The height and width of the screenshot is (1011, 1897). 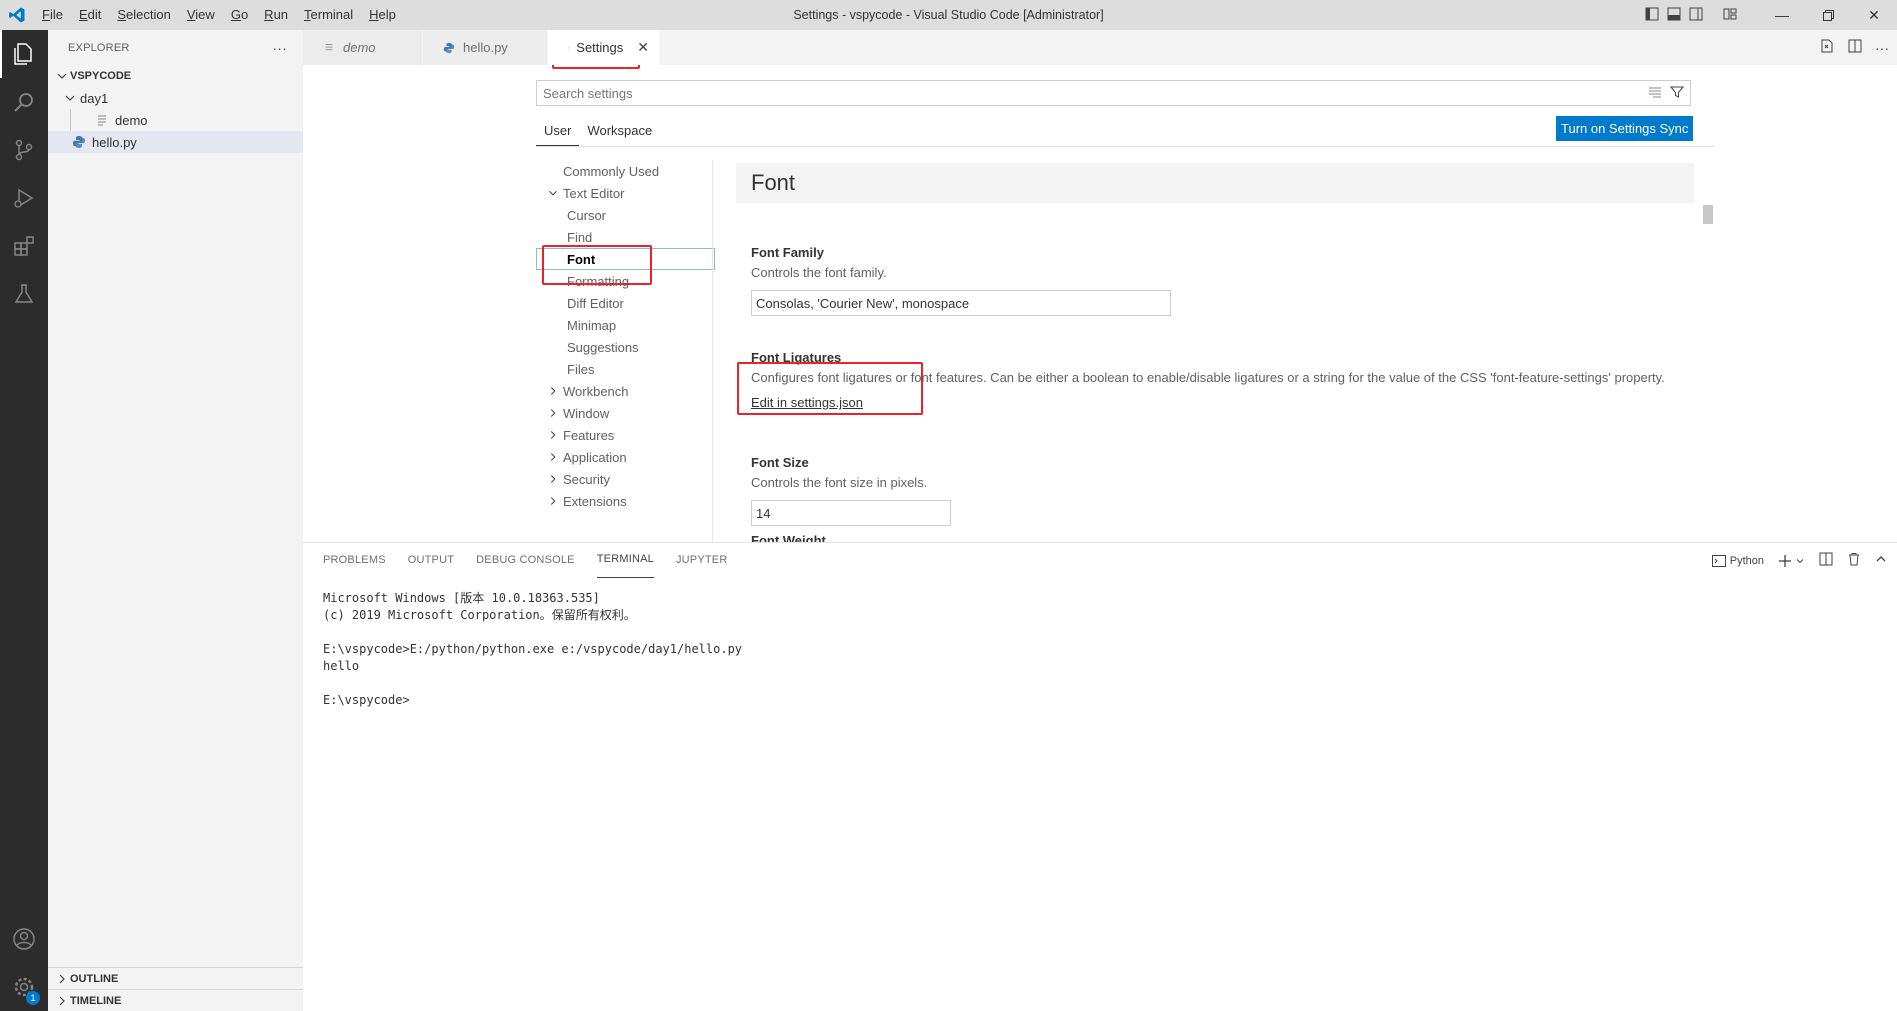 What do you see at coordinates (603, 347) in the screenshot?
I see `toc-item-label: Suggestions` at bounding box center [603, 347].